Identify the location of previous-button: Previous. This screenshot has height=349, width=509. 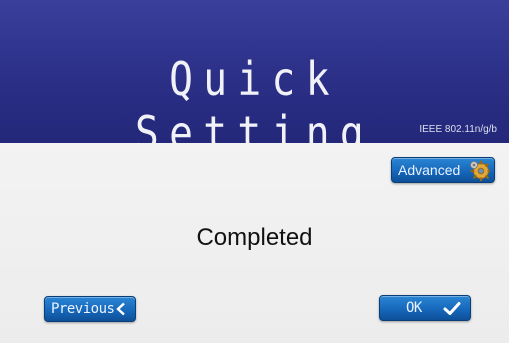
(90, 309).